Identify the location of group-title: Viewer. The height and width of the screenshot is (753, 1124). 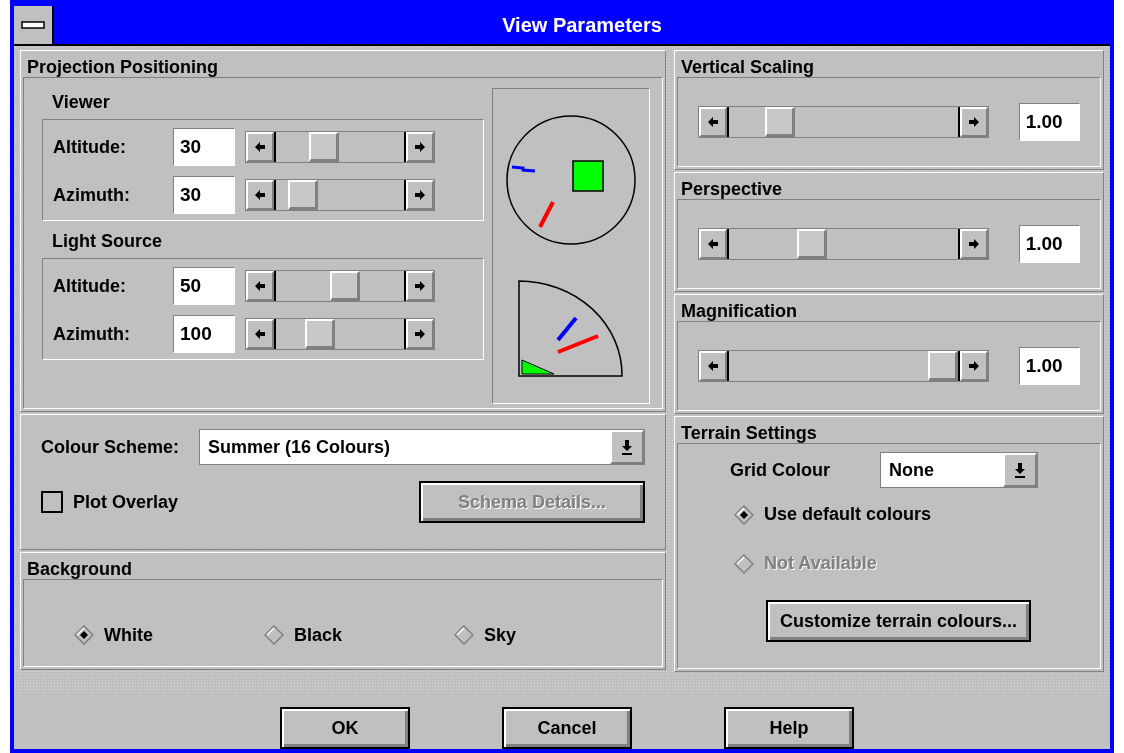
(81, 102).